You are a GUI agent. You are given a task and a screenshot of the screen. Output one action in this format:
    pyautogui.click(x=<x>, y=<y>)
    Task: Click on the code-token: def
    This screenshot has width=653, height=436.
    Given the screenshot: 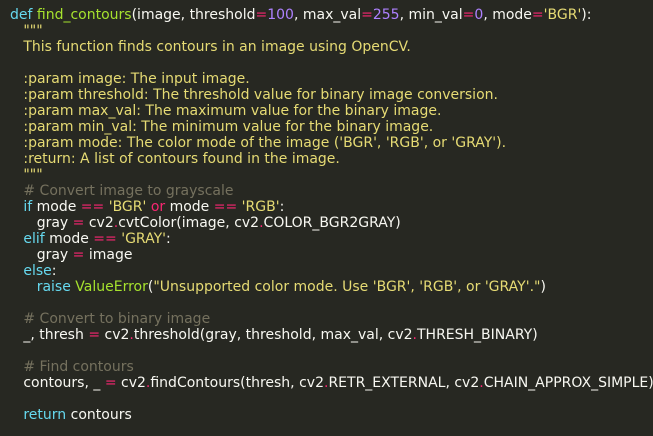 What is the action you would take?
    pyautogui.click(x=23, y=15)
    